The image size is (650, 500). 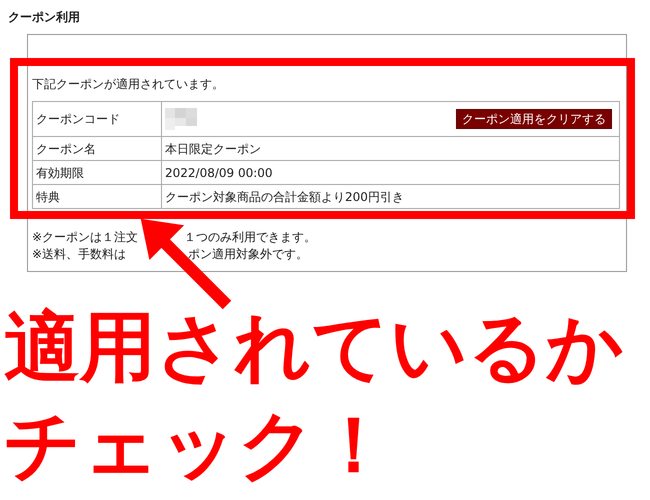 I want to click on row-label: 特典, so click(x=97, y=196).